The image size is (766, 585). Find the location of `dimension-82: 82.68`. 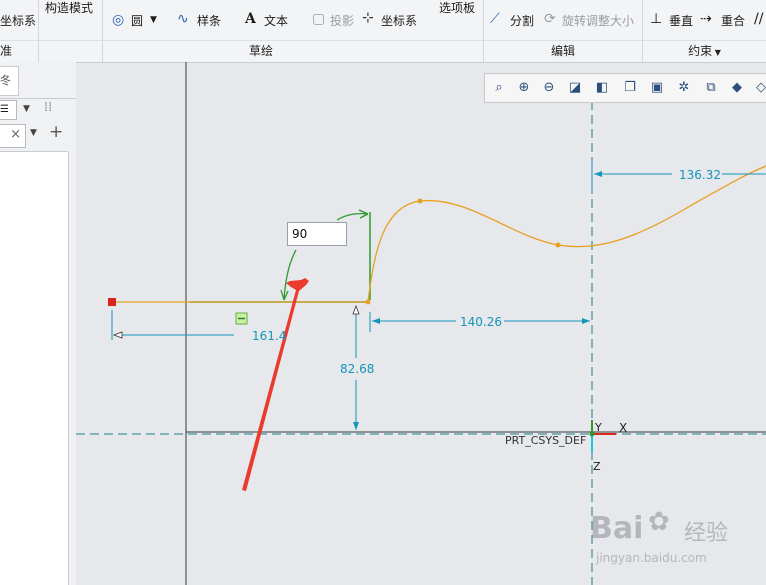

dimension-82: 82.68 is located at coordinates (357, 369).